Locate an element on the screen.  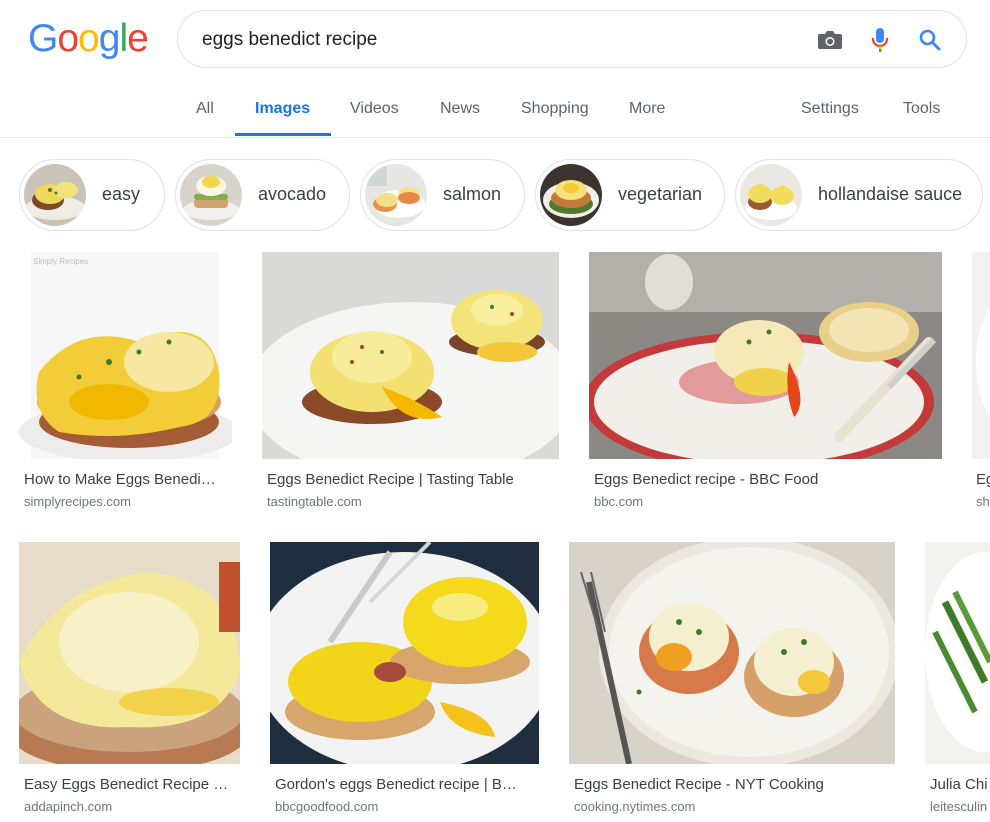
google-logo: Google is located at coordinates (88, 38).